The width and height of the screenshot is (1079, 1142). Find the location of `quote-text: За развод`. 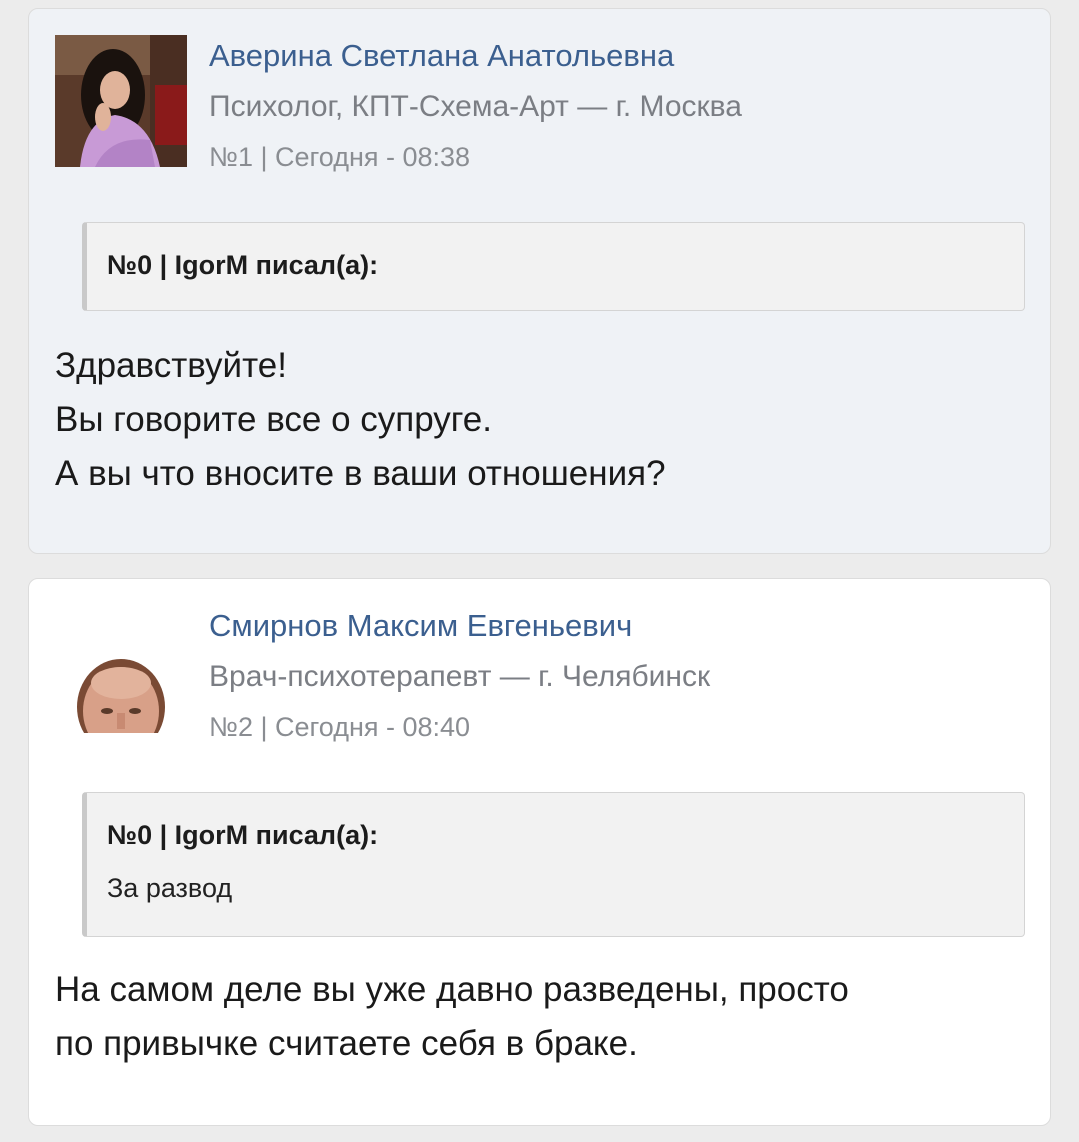

quote-text: За развод is located at coordinates (170, 888).